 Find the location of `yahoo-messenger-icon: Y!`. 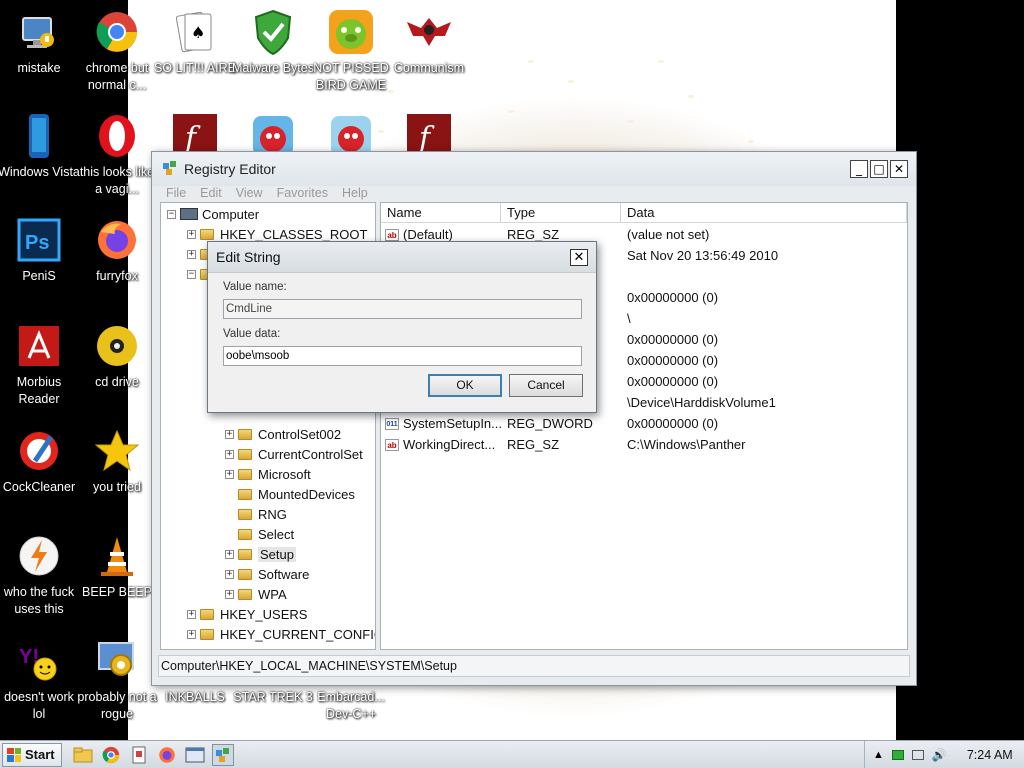

yahoo-messenger-icon: Y! is located at coordinates (39, 661).